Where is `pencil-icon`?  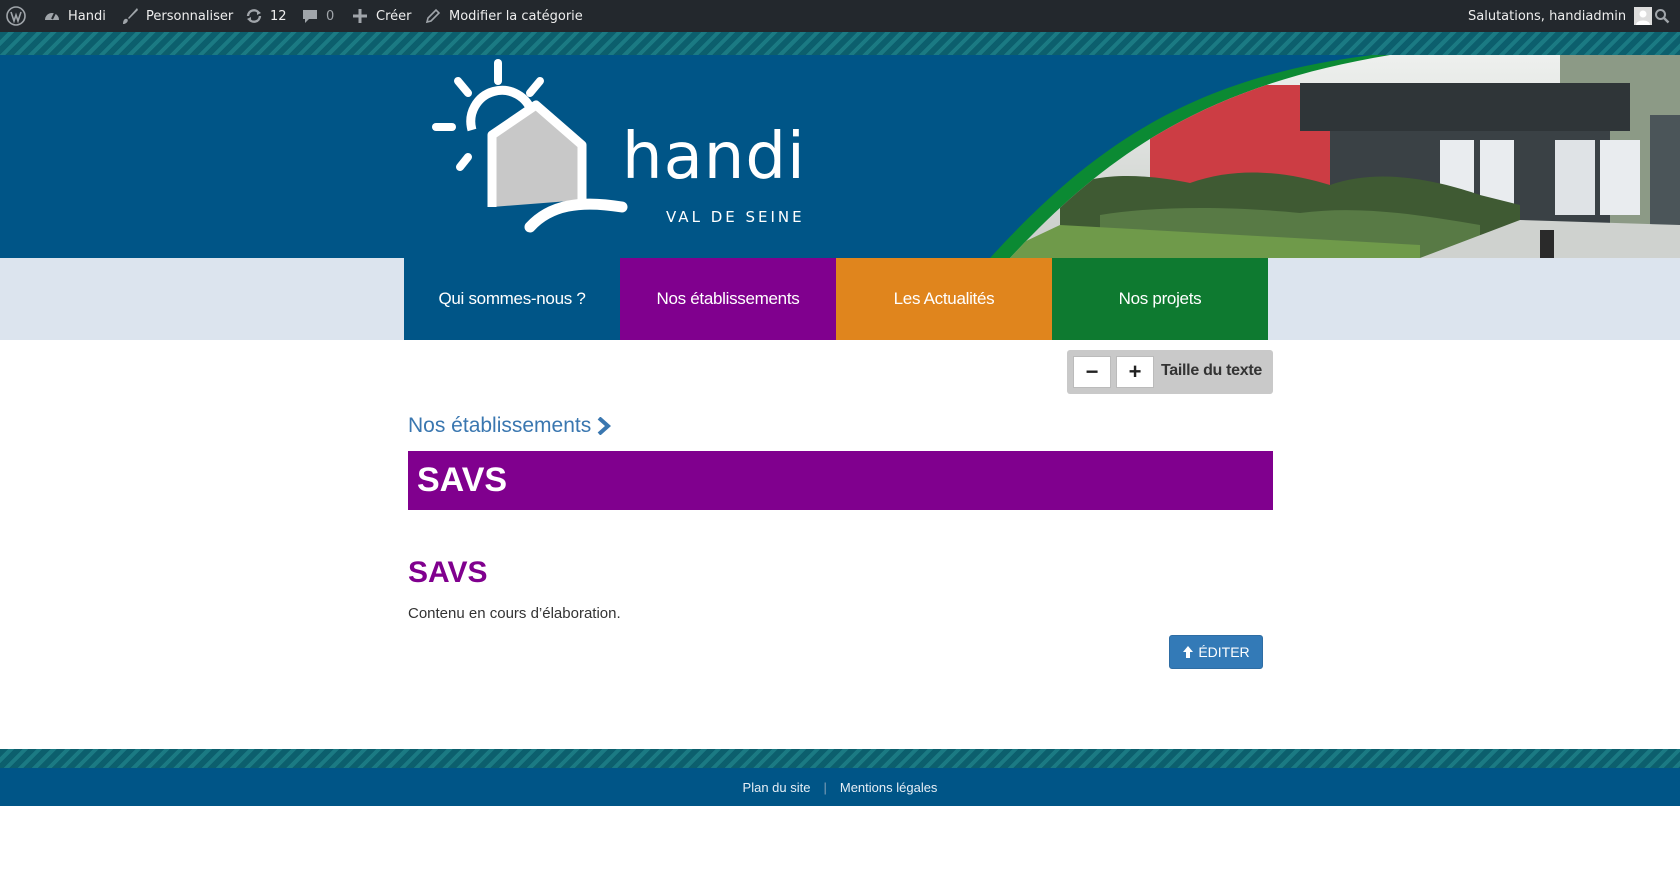
pencil-icon is located at coordinates (433, 16).